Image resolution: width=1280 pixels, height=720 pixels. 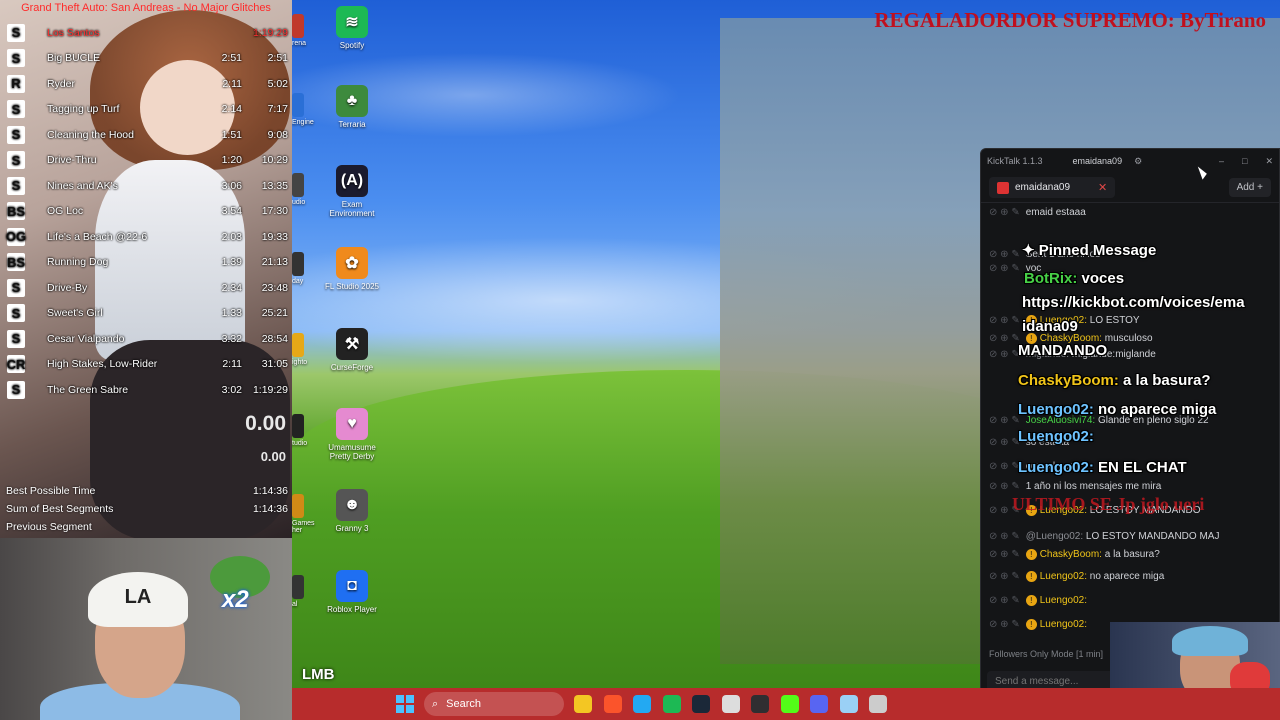 What do you see at coordinates (1167, 380) in the screenshot?
I see `overlay-text: a la basura?` at bounding box center [1167, 380].